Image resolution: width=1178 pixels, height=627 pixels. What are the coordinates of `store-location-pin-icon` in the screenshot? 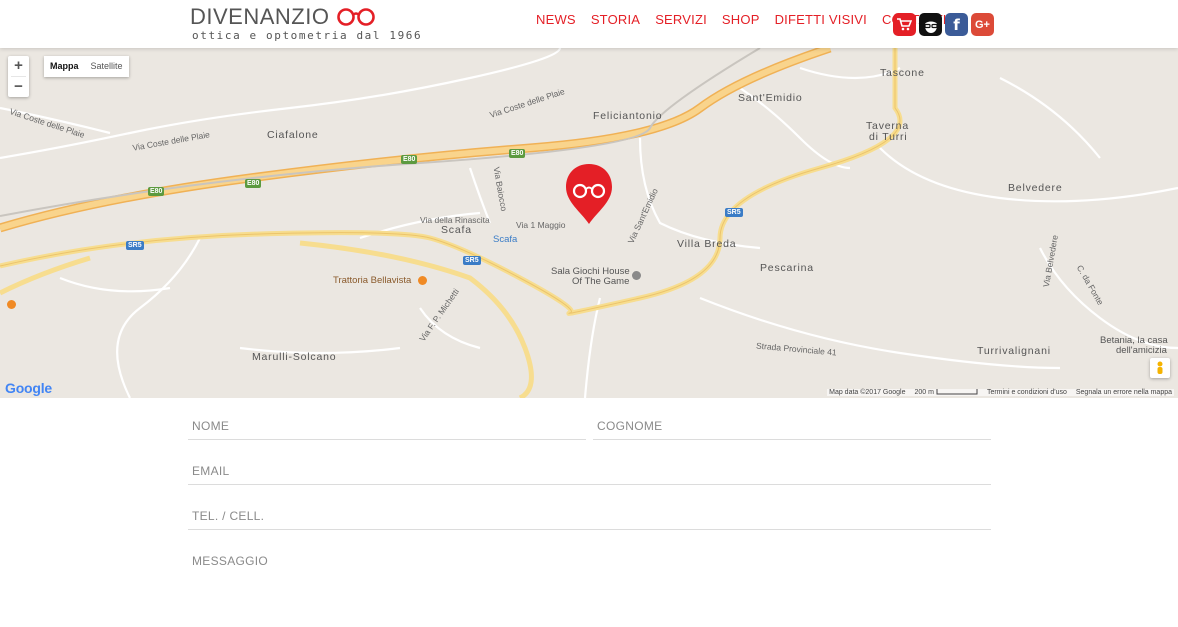 It's located at (589, 194).